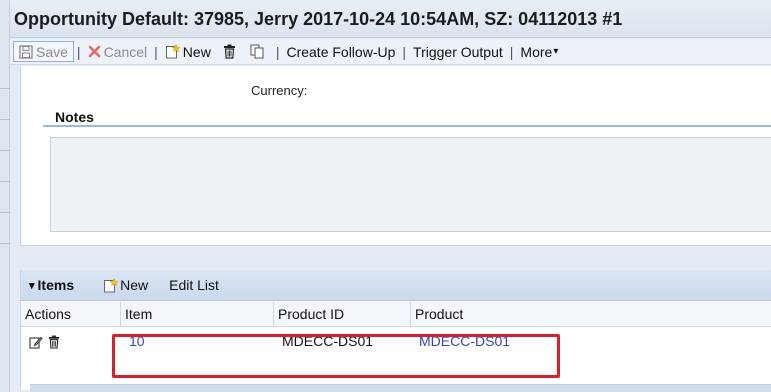 This screenshot has width=771, height=392. Describe the element at coordinates (340, 52) in the screenshot. I see `create-follow-up-button: Create Follow-Up` at that location.